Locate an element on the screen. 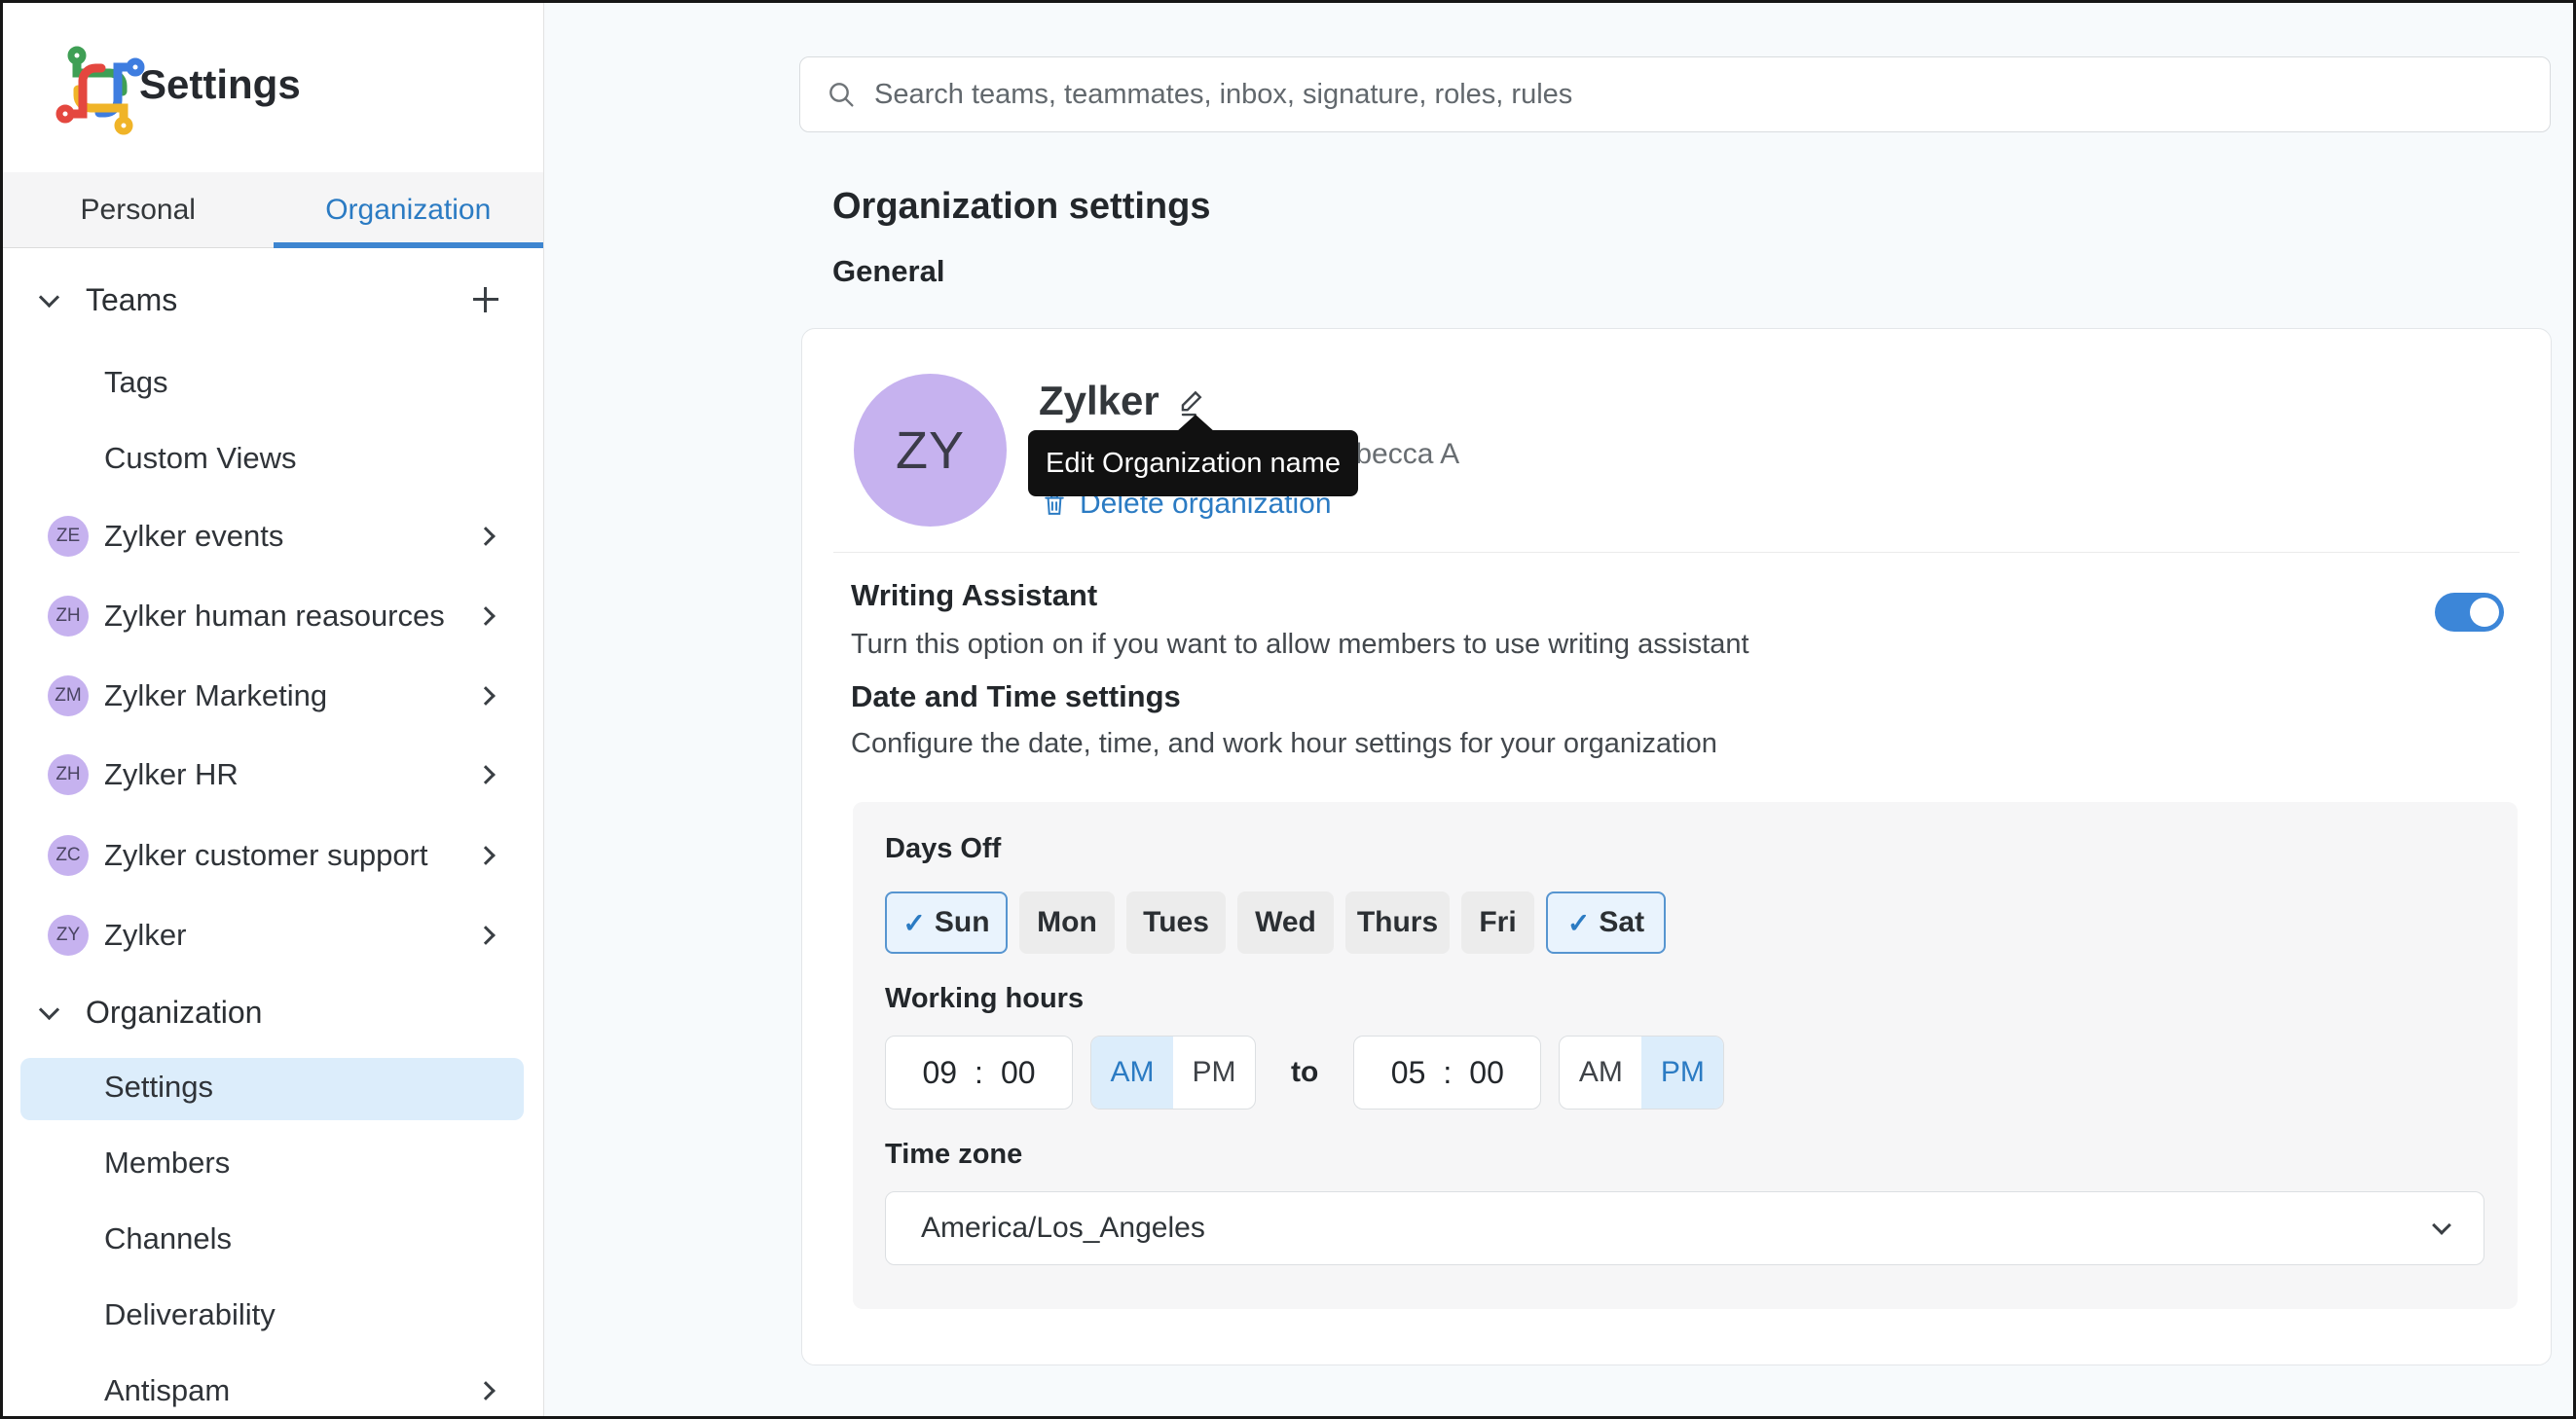 Image resolution: width=2576 pixels, height=1419 pixels. writing-assistant-toggle is located at coordinates (2469, 612).